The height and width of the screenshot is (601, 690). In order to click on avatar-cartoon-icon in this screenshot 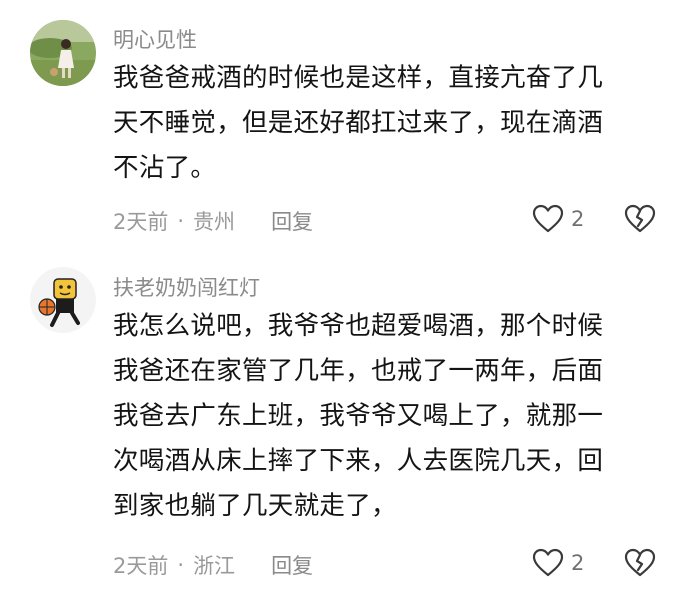, I will do `click(63, 300)`.